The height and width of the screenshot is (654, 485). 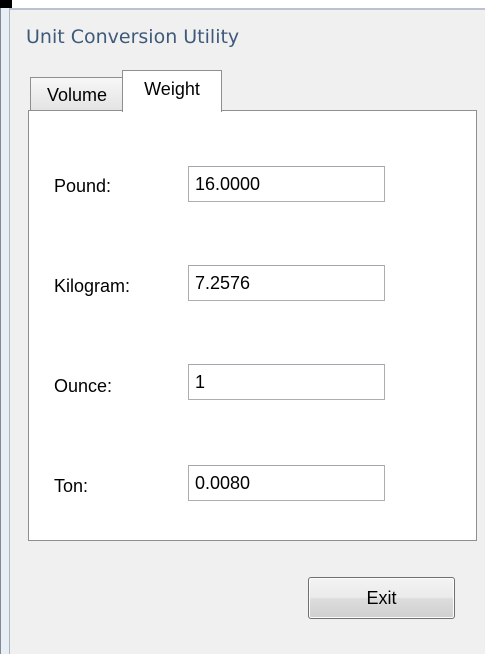 I want to click on ounce-input, so click(x=286, y=382).